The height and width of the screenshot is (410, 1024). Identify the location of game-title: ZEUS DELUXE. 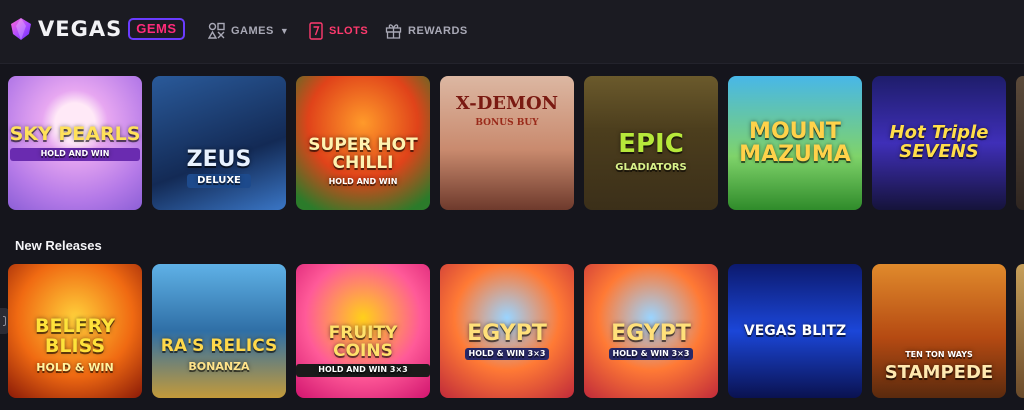
(219, 167).